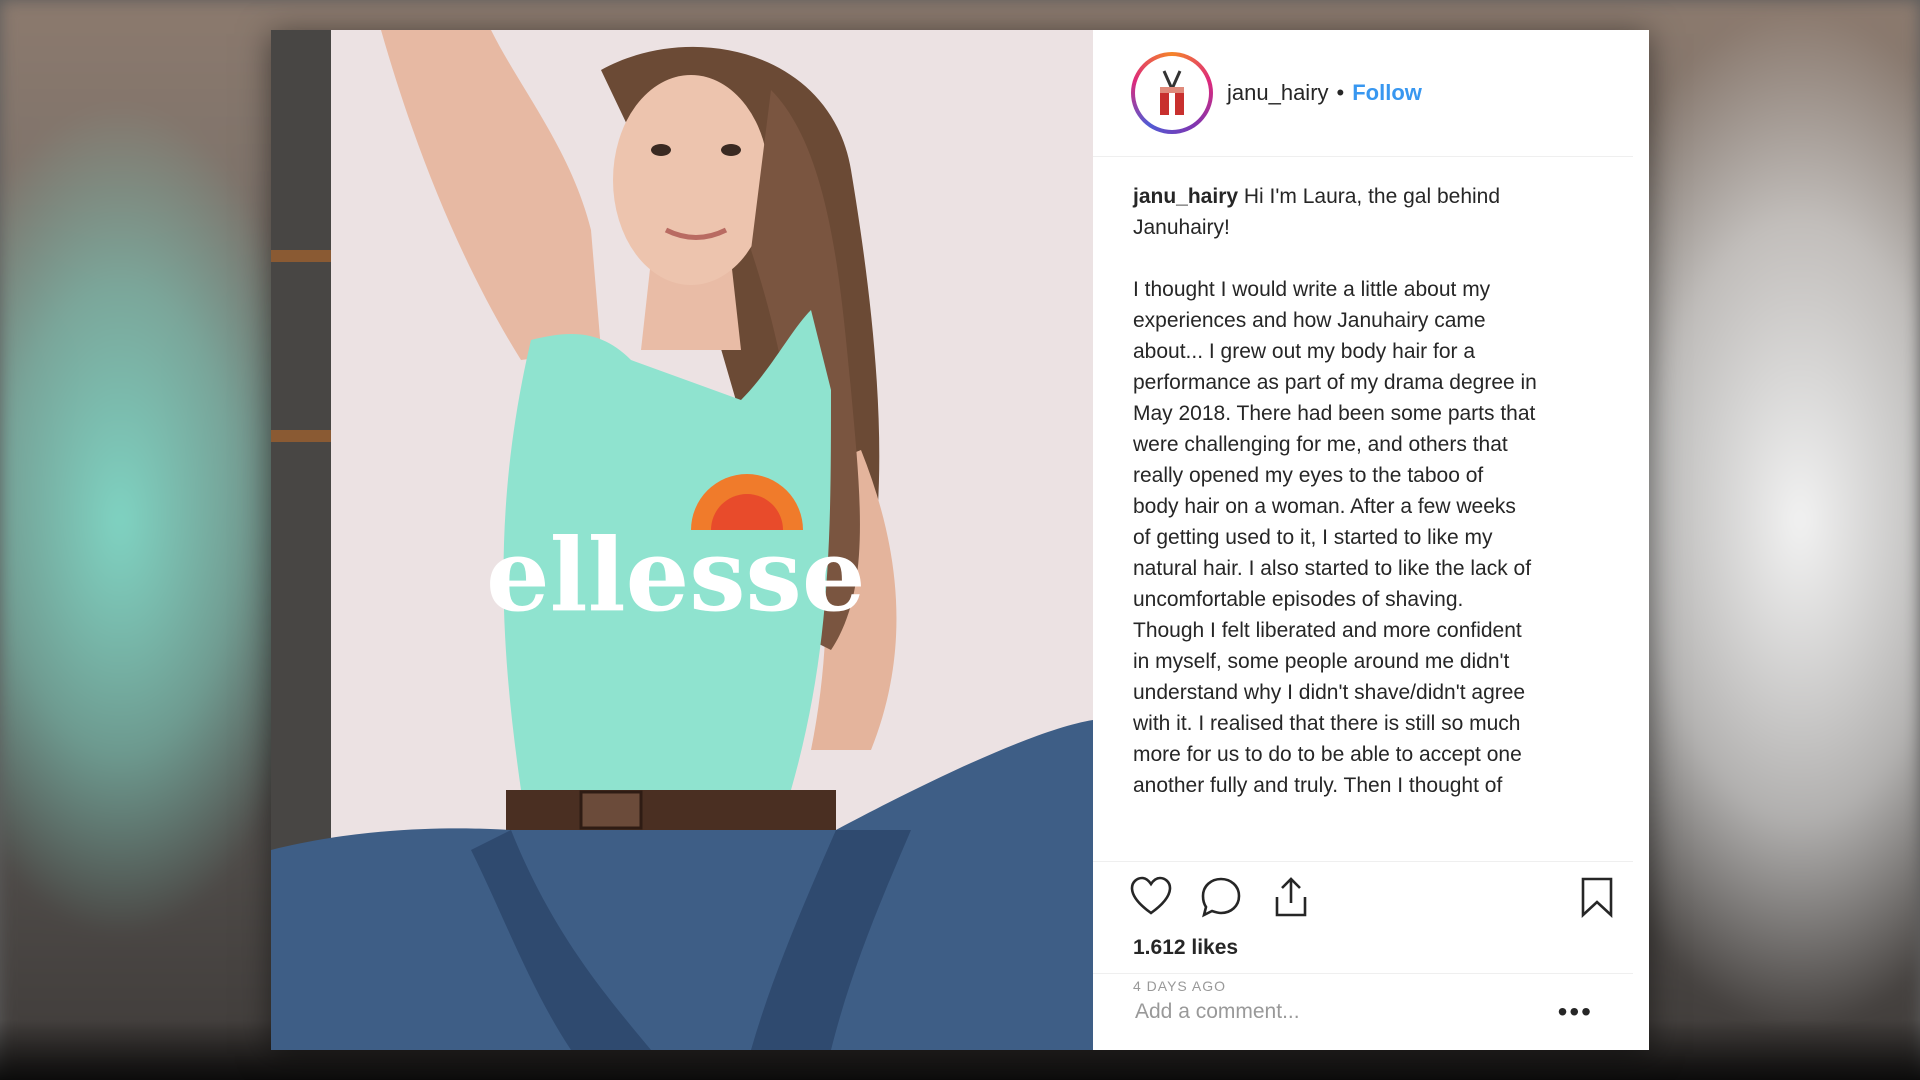 The height and width of the screenshot is (1080, 1920). I want to click on share-upload-icon, so click(1291, 897).